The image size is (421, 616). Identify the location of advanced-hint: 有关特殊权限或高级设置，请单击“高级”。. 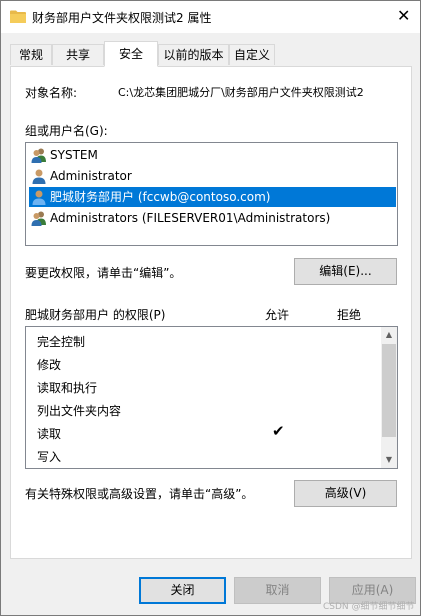
(139, 494).